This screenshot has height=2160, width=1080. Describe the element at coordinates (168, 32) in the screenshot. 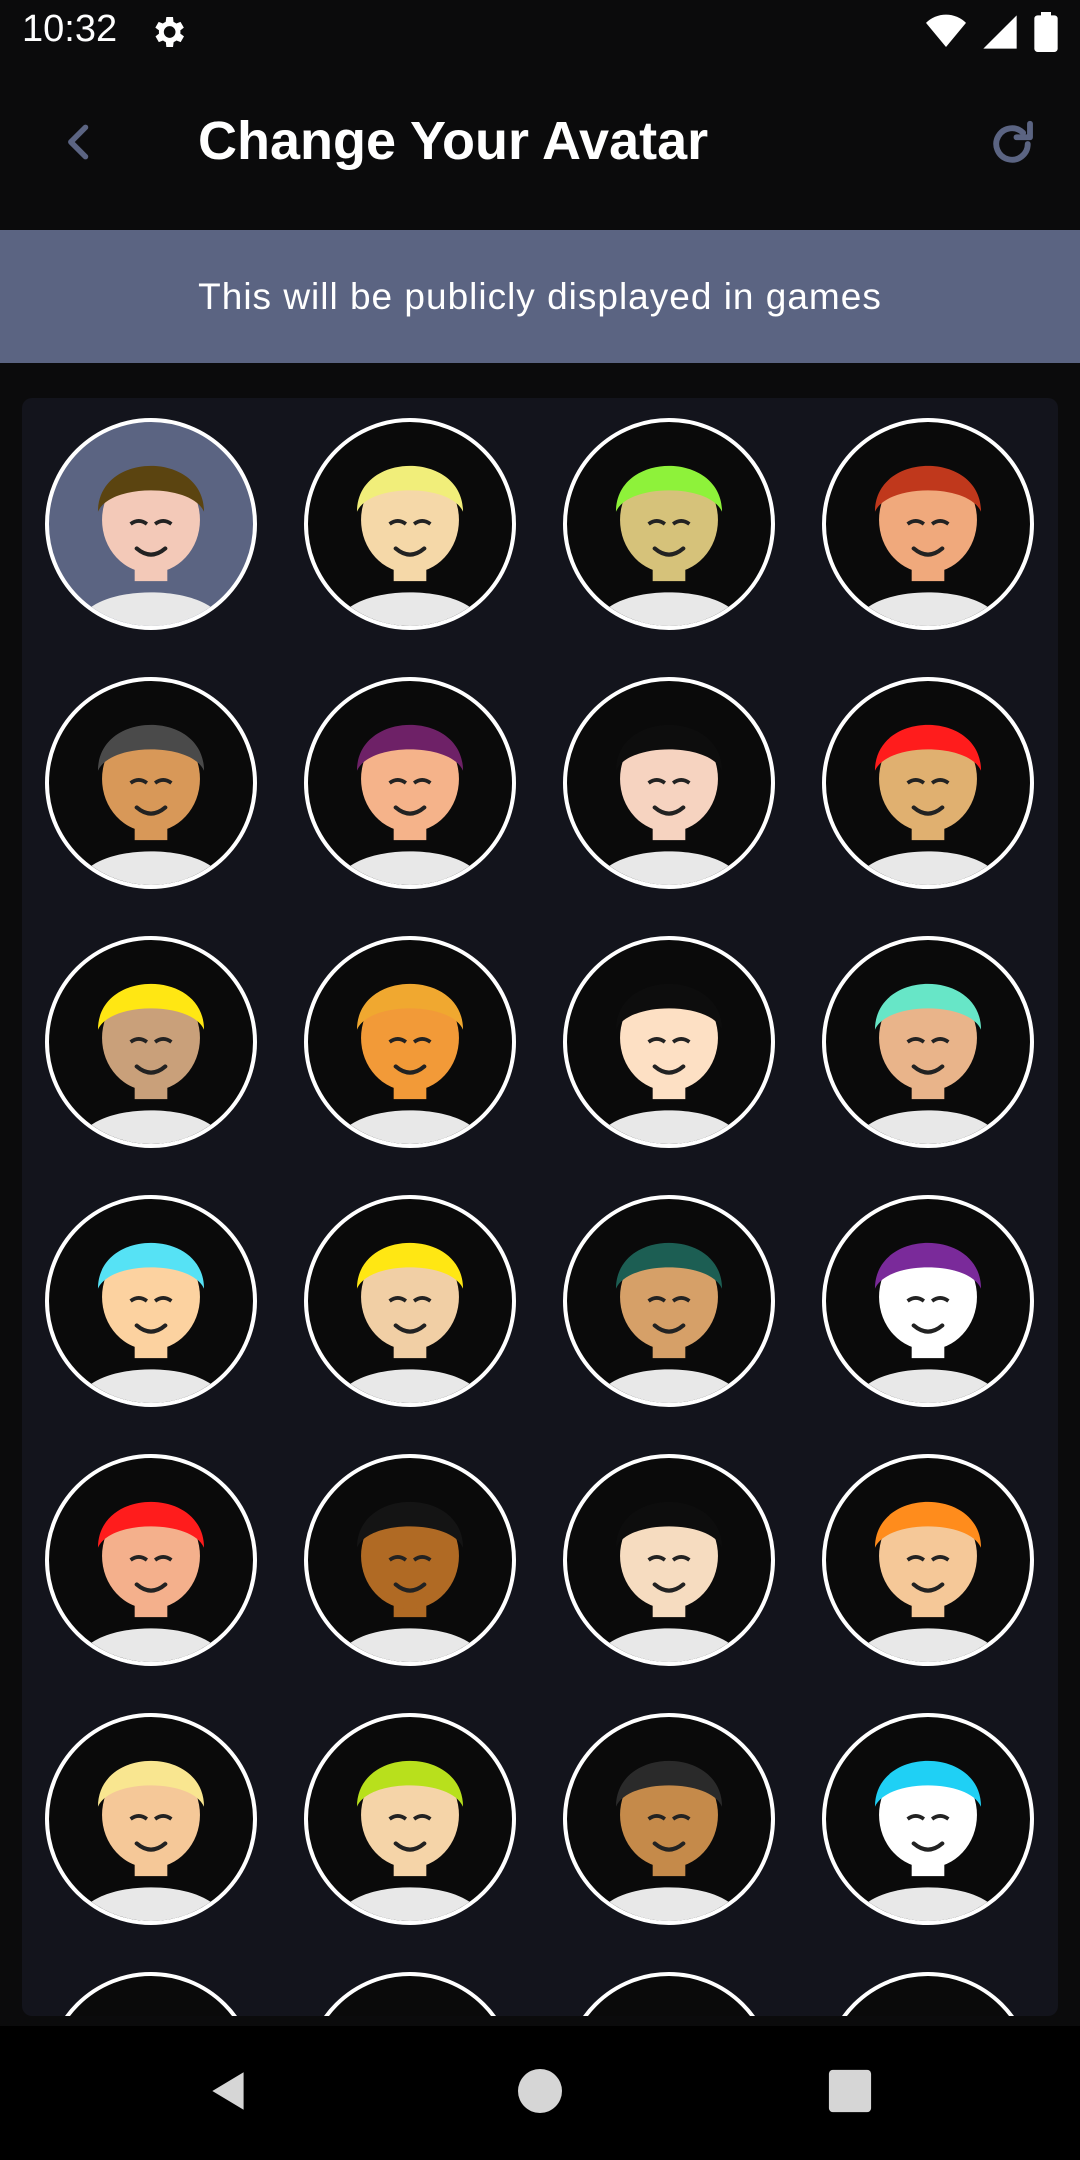

I see `gear-icon` at that location.